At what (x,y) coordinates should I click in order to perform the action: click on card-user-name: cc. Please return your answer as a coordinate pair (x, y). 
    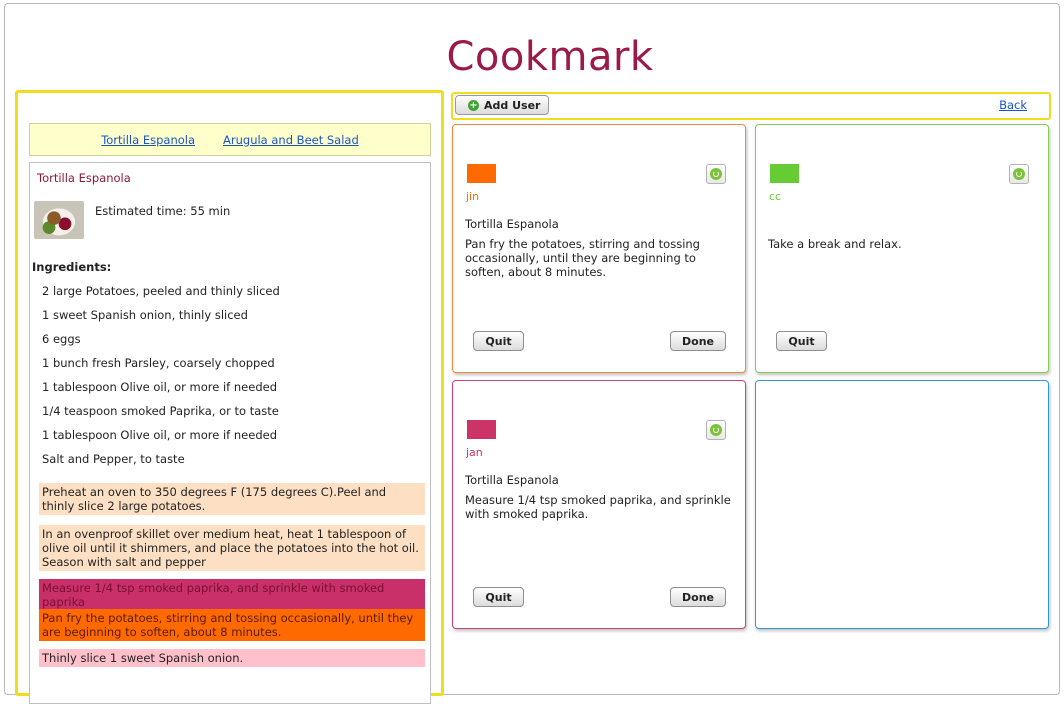
    Looking at the image, I should click on (775, 196).